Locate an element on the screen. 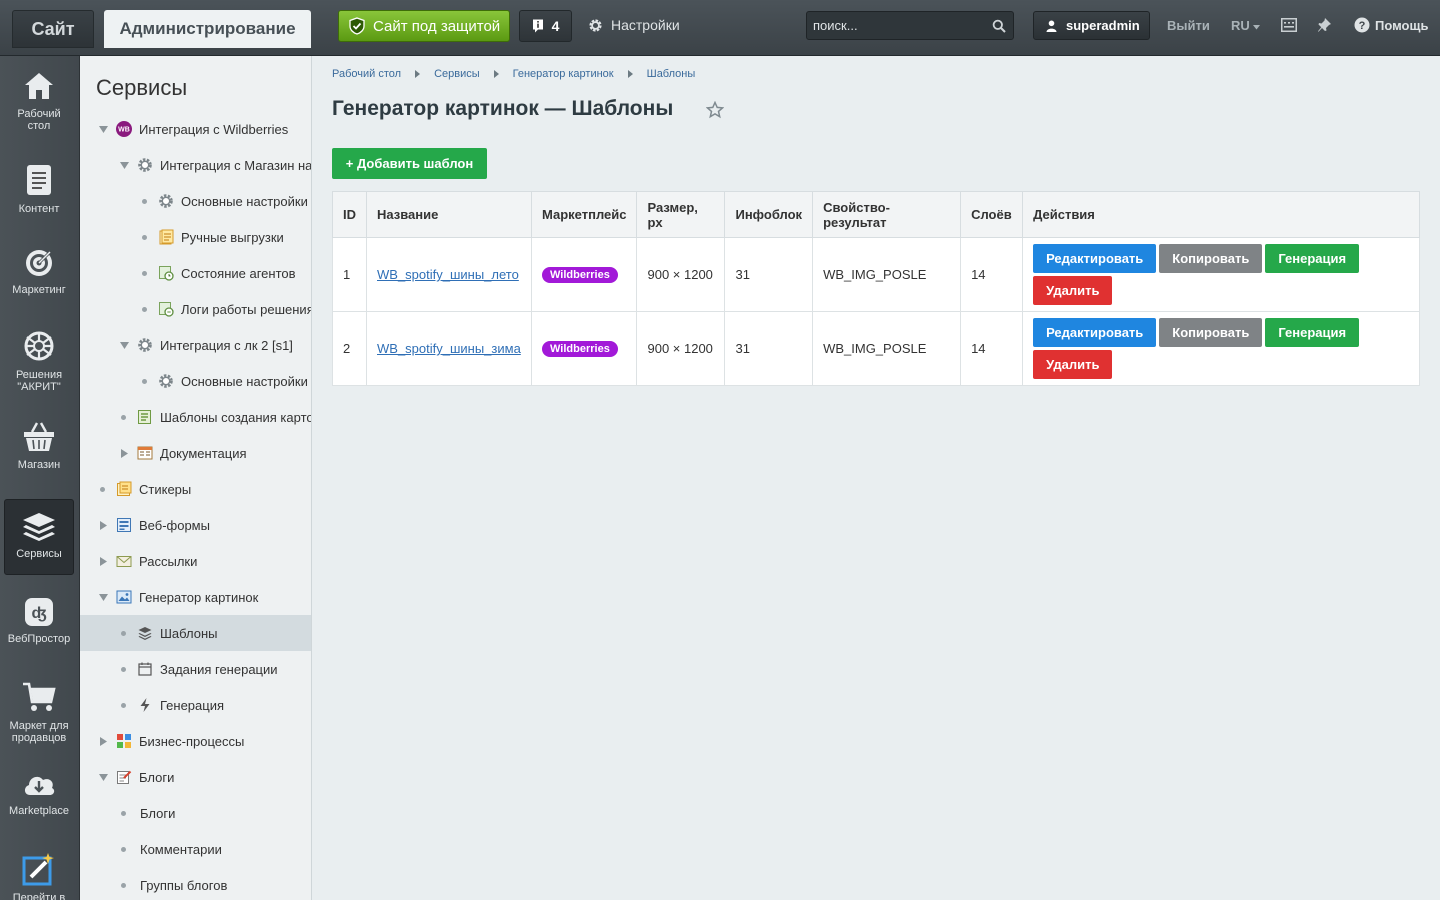 This screenshot has width=1440, height=900. menu-item-shop: Магазин is located at coordinates (39, 446).